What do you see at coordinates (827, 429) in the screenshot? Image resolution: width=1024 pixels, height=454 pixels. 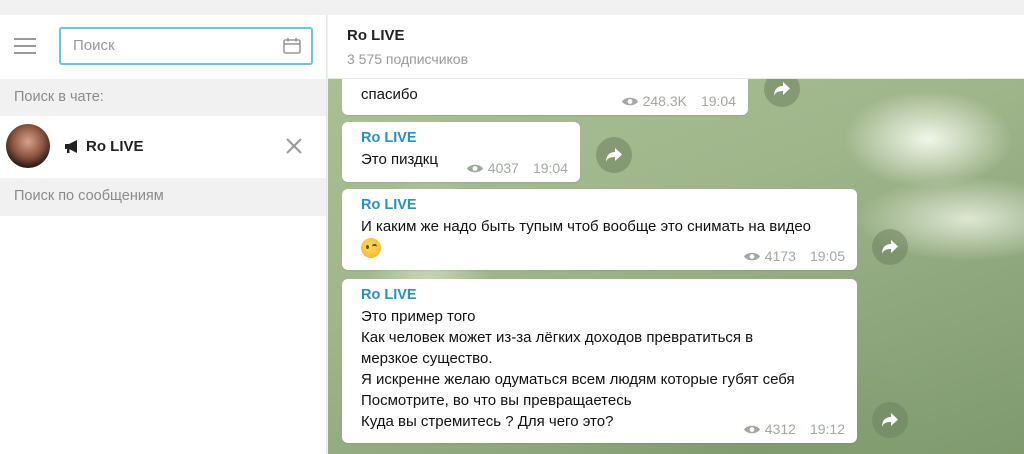 I see `message-time: 19:12` at bounding box center [827, 429].